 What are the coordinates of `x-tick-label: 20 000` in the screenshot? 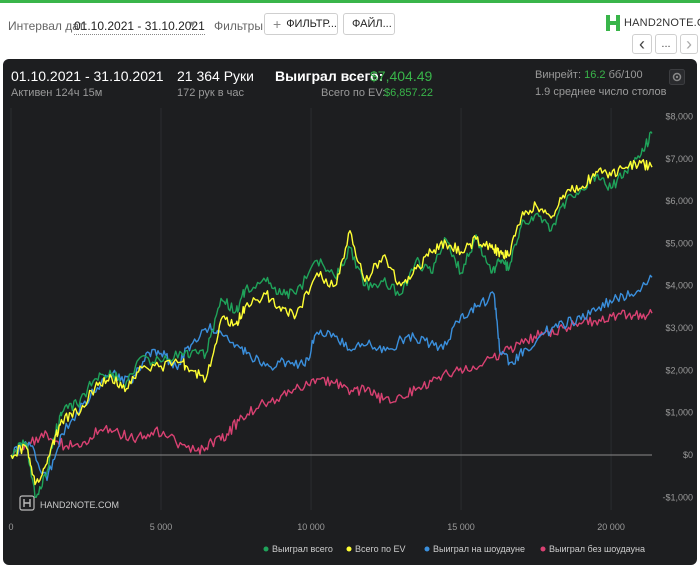 It's located at (611, 527).